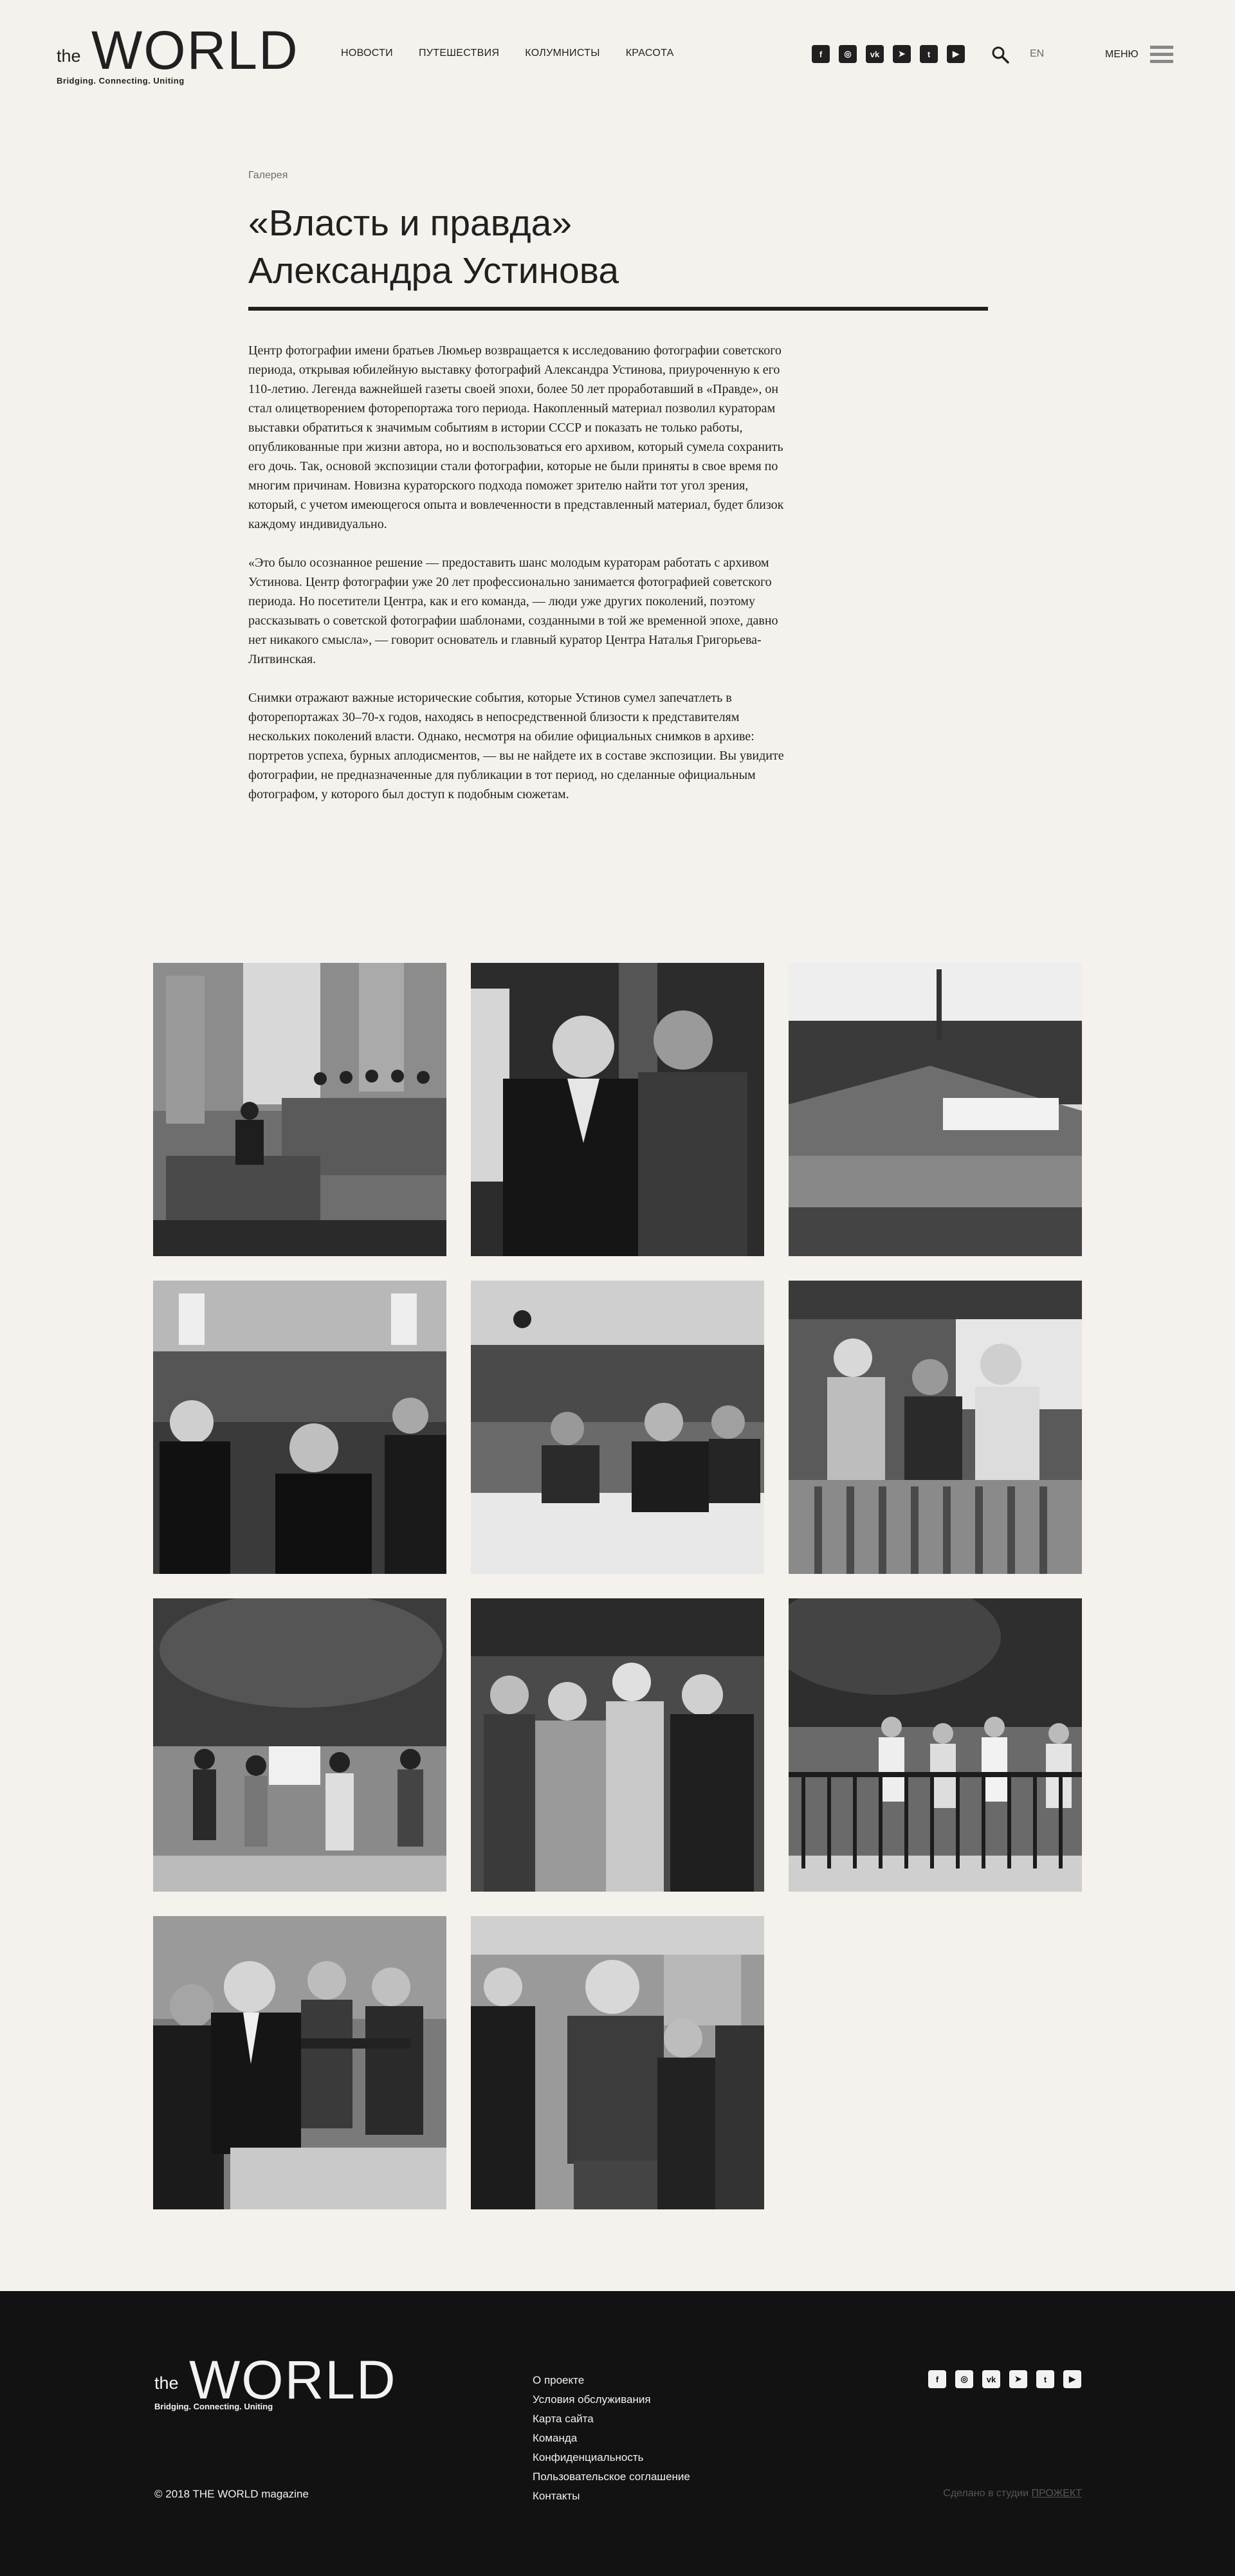  What do you see at coordinates (562, 53) in the screenshot?
I see `nav-columnists: Колумнисты` at bounding box center [562, 53].